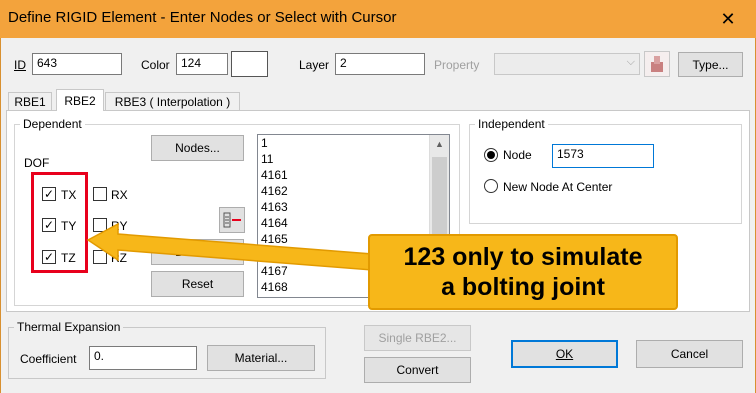 This screenshot has width=756, height=393. What do you see at coordinates (558, 187) in the screenshot?
I see `new-node-label: New Node At Center` at bounding box center [558, 187].